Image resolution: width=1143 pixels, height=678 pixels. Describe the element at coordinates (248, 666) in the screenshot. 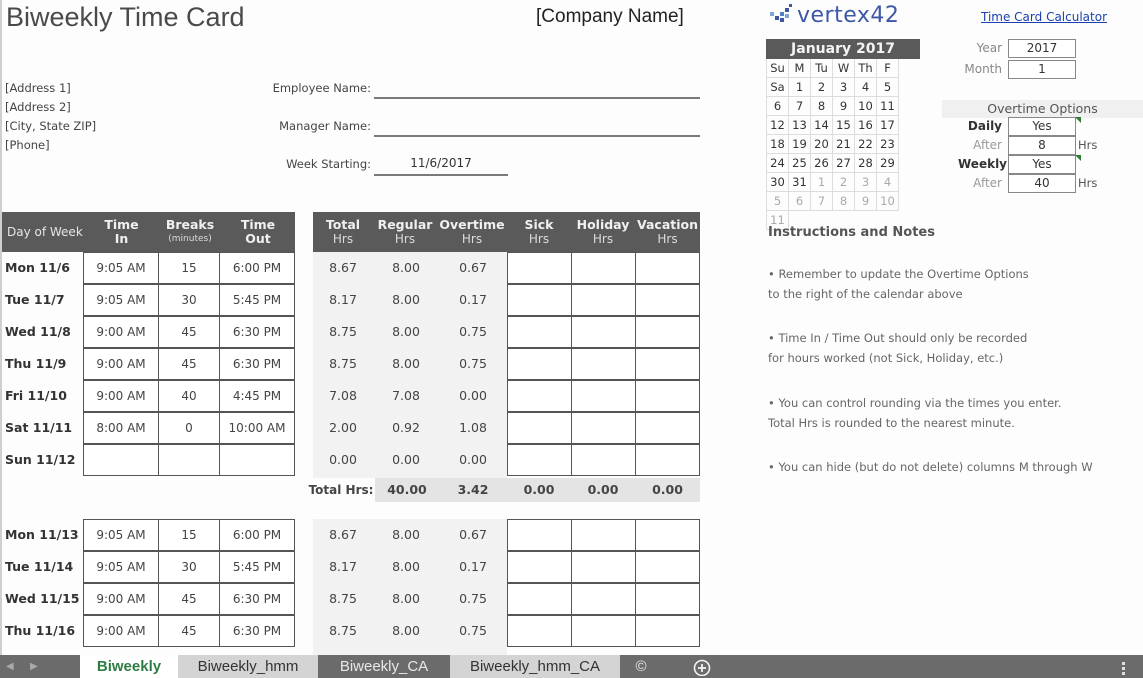

I see `sheet-tab-biweekly-hmm: Biweekly_hmm` at that location.